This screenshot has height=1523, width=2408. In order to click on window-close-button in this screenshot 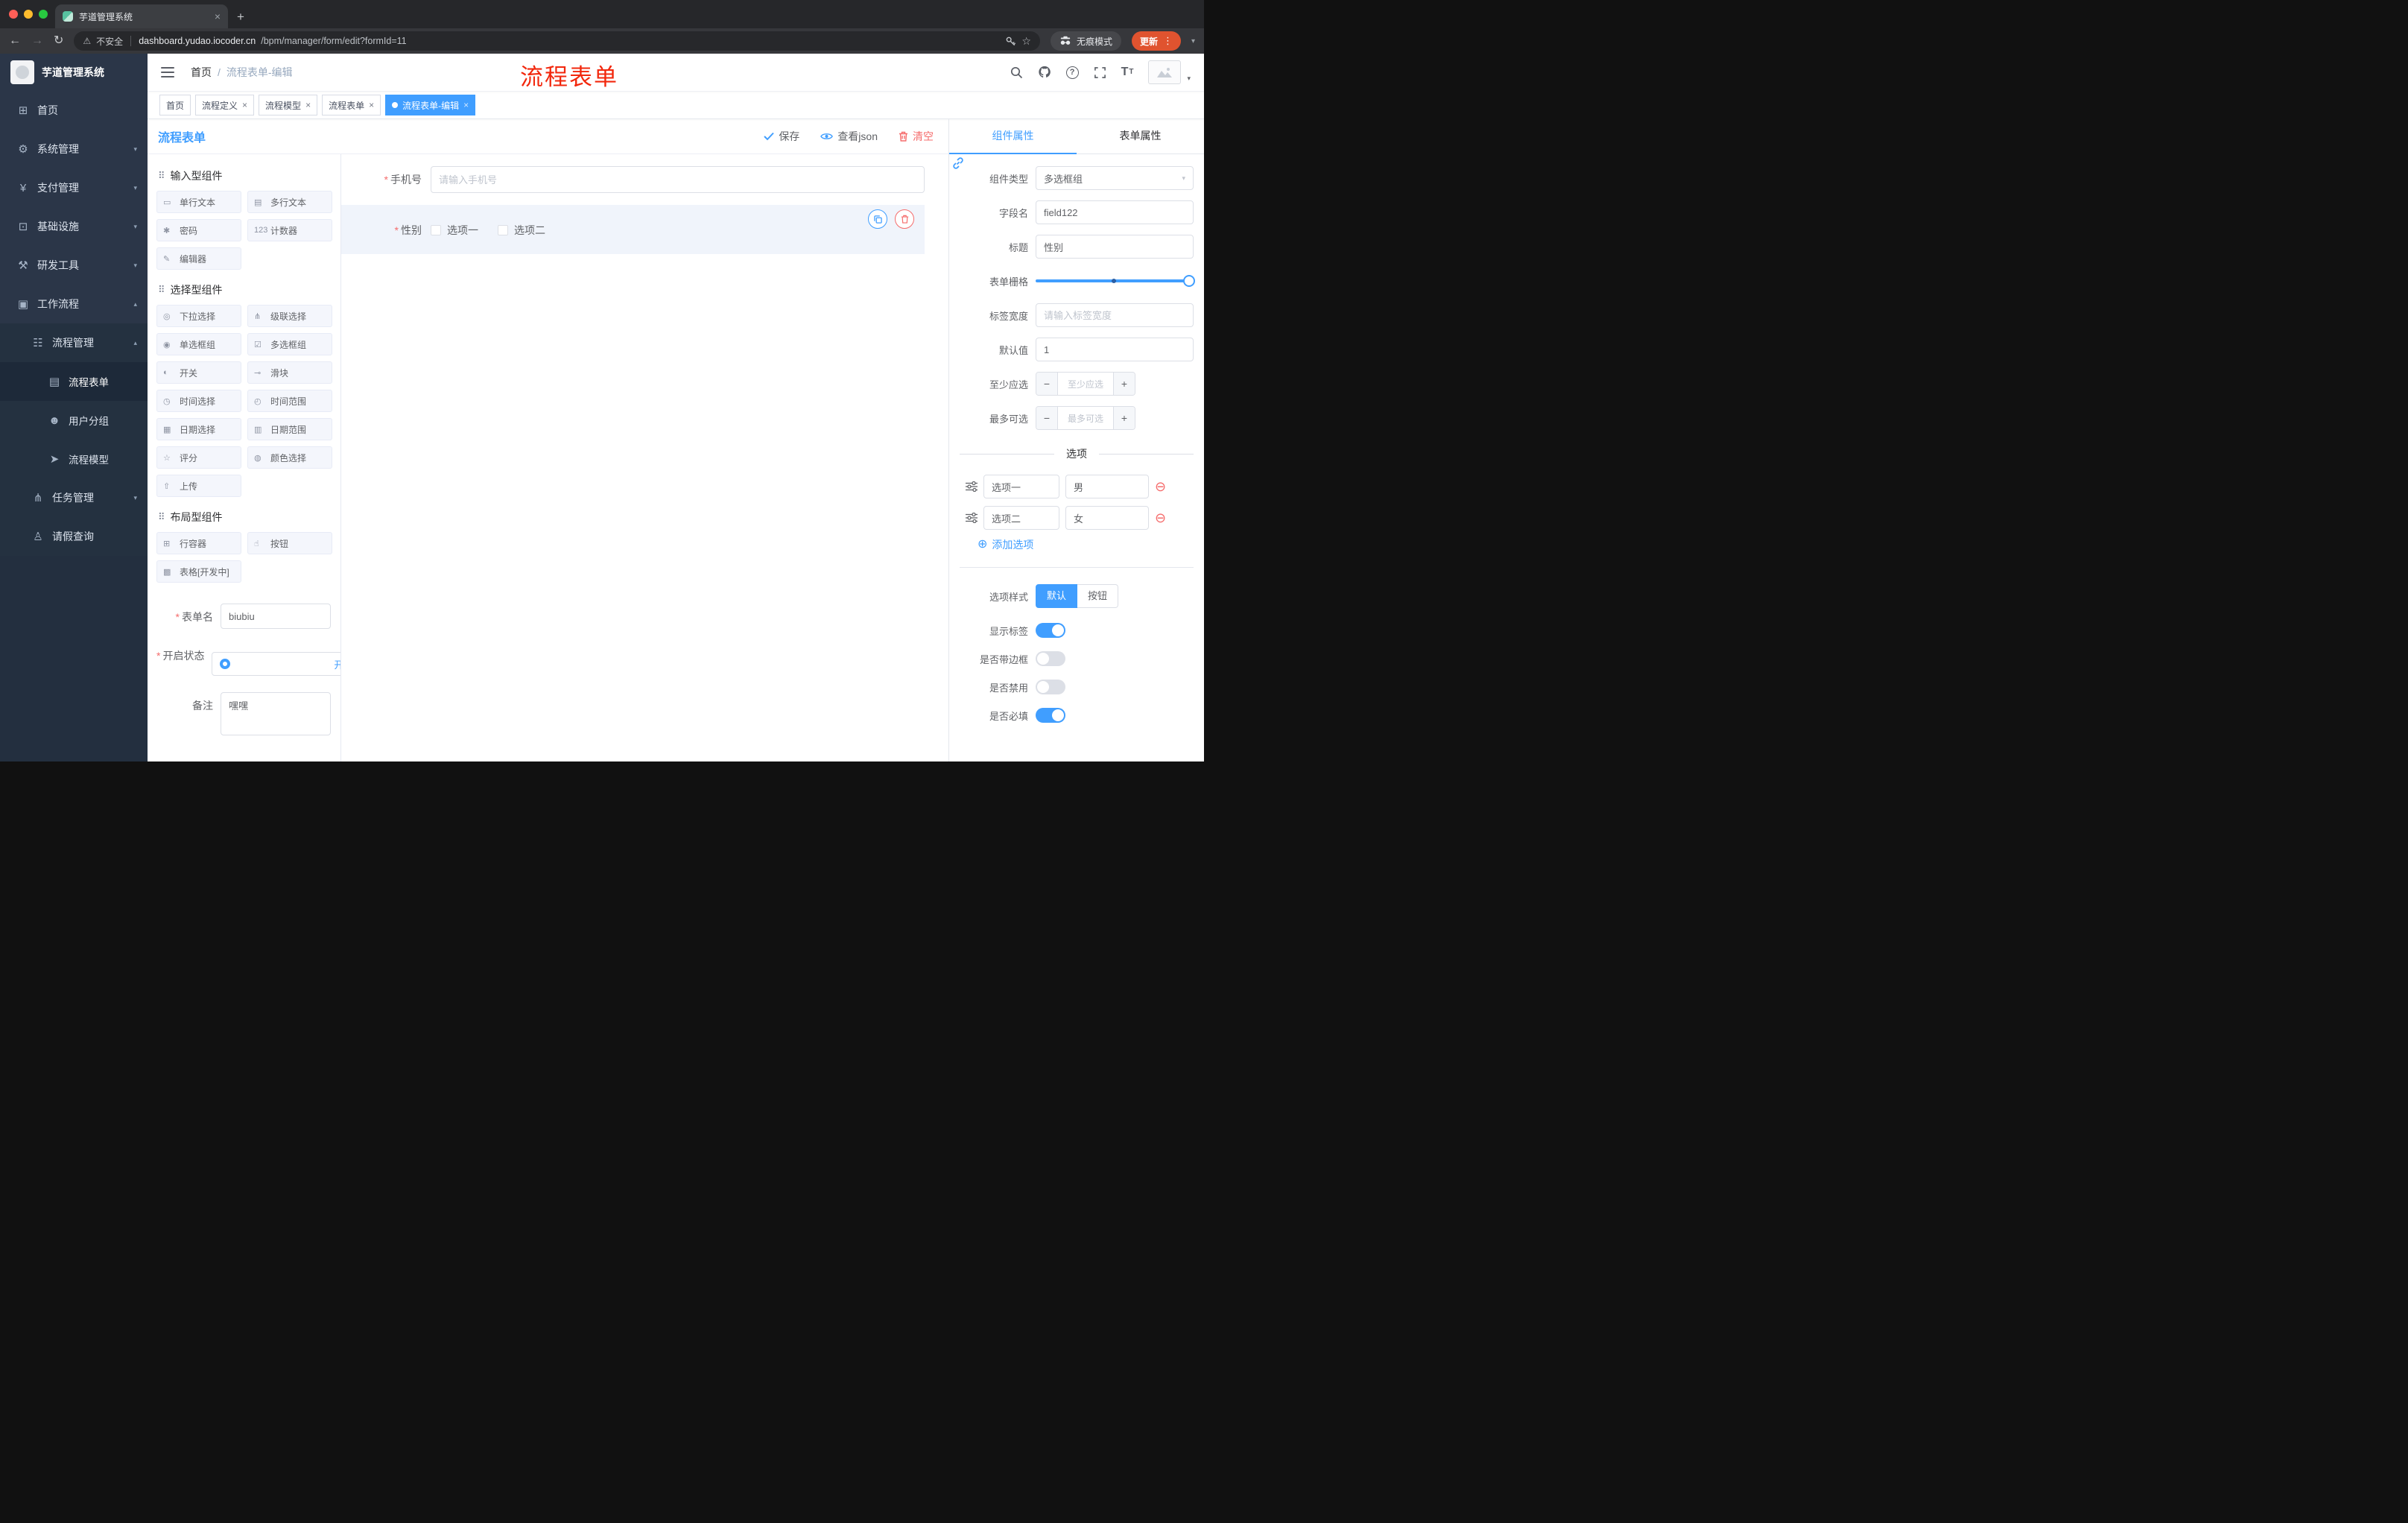, I will do `click(13, 15)`.